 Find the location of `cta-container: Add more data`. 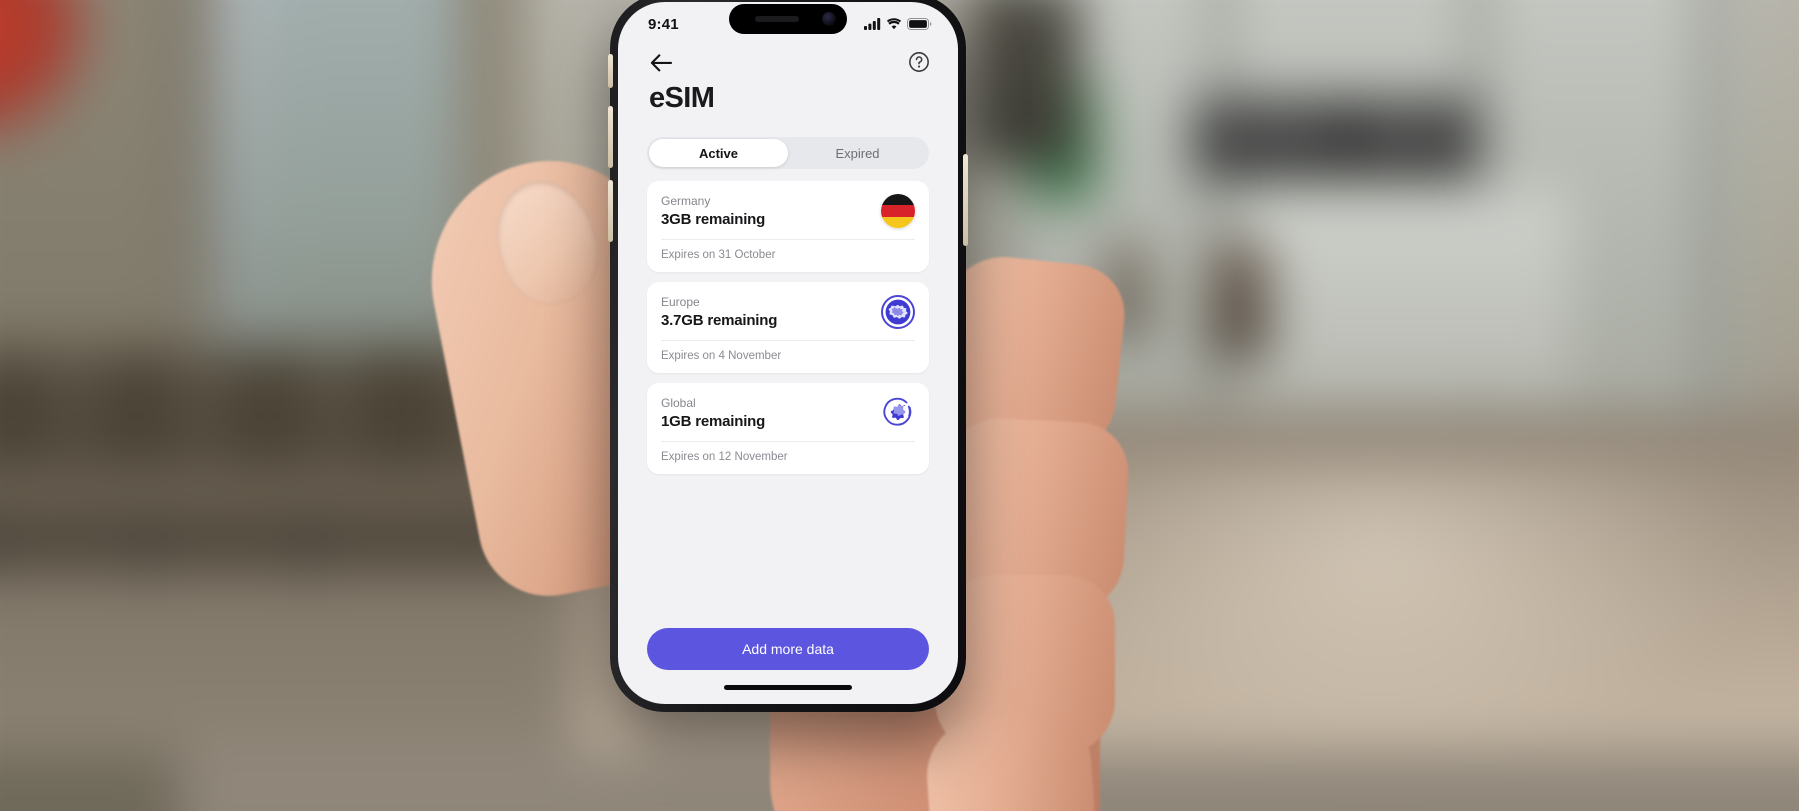

cta-container: Add more data is located at coordinates (788, 649).